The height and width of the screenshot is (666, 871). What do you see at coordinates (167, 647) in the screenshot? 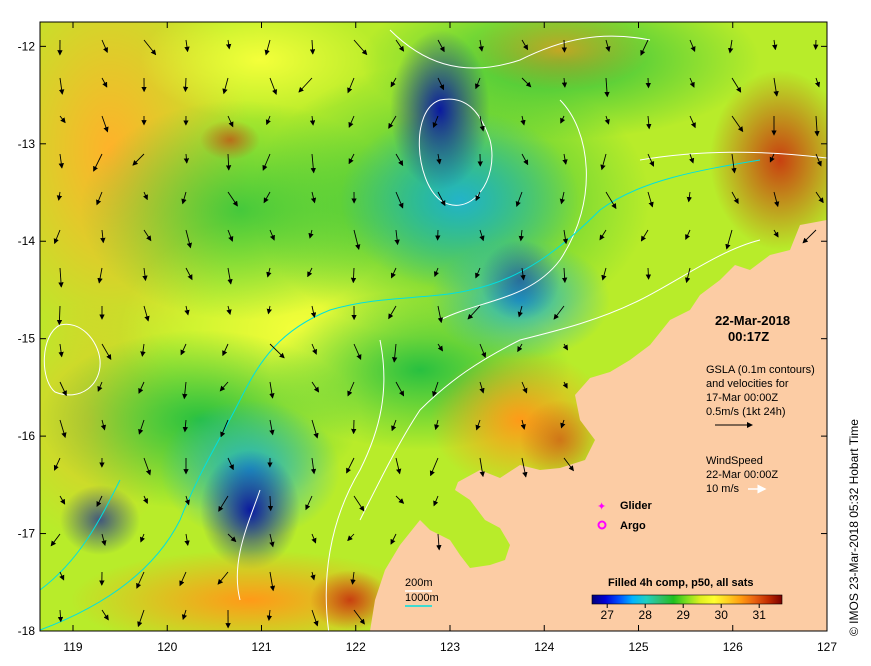
I see `lon-tick-label: 120` at bounding box center [167, 647].